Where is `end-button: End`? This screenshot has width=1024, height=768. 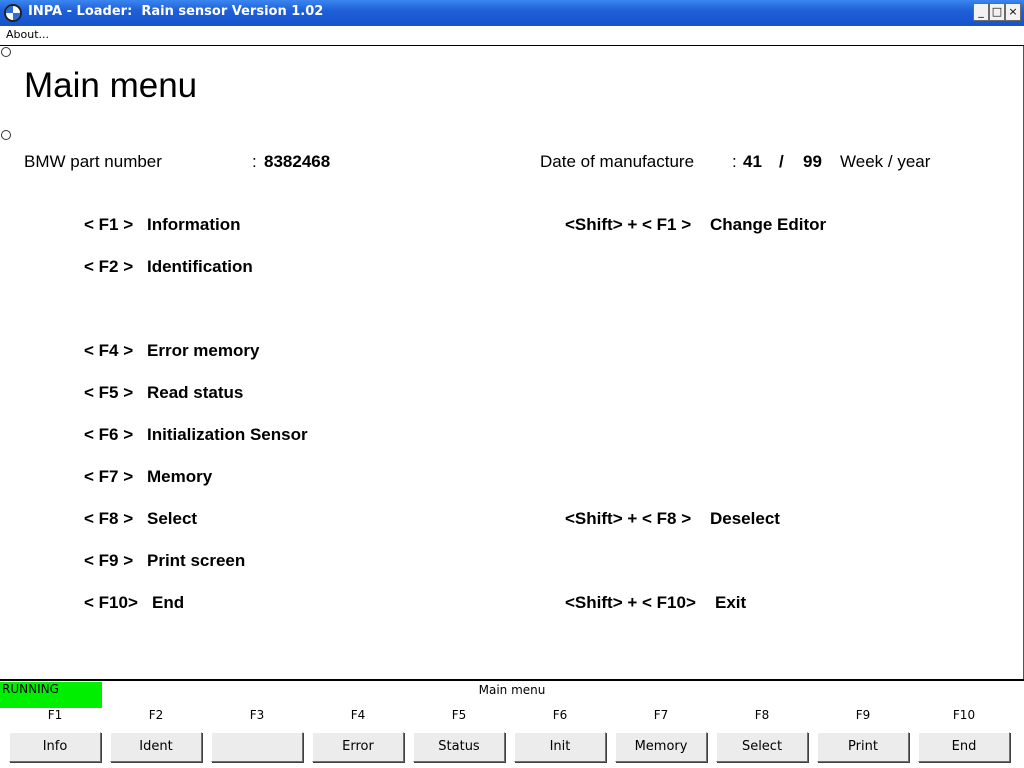
end-button: End is located at coordinates (964, 747).